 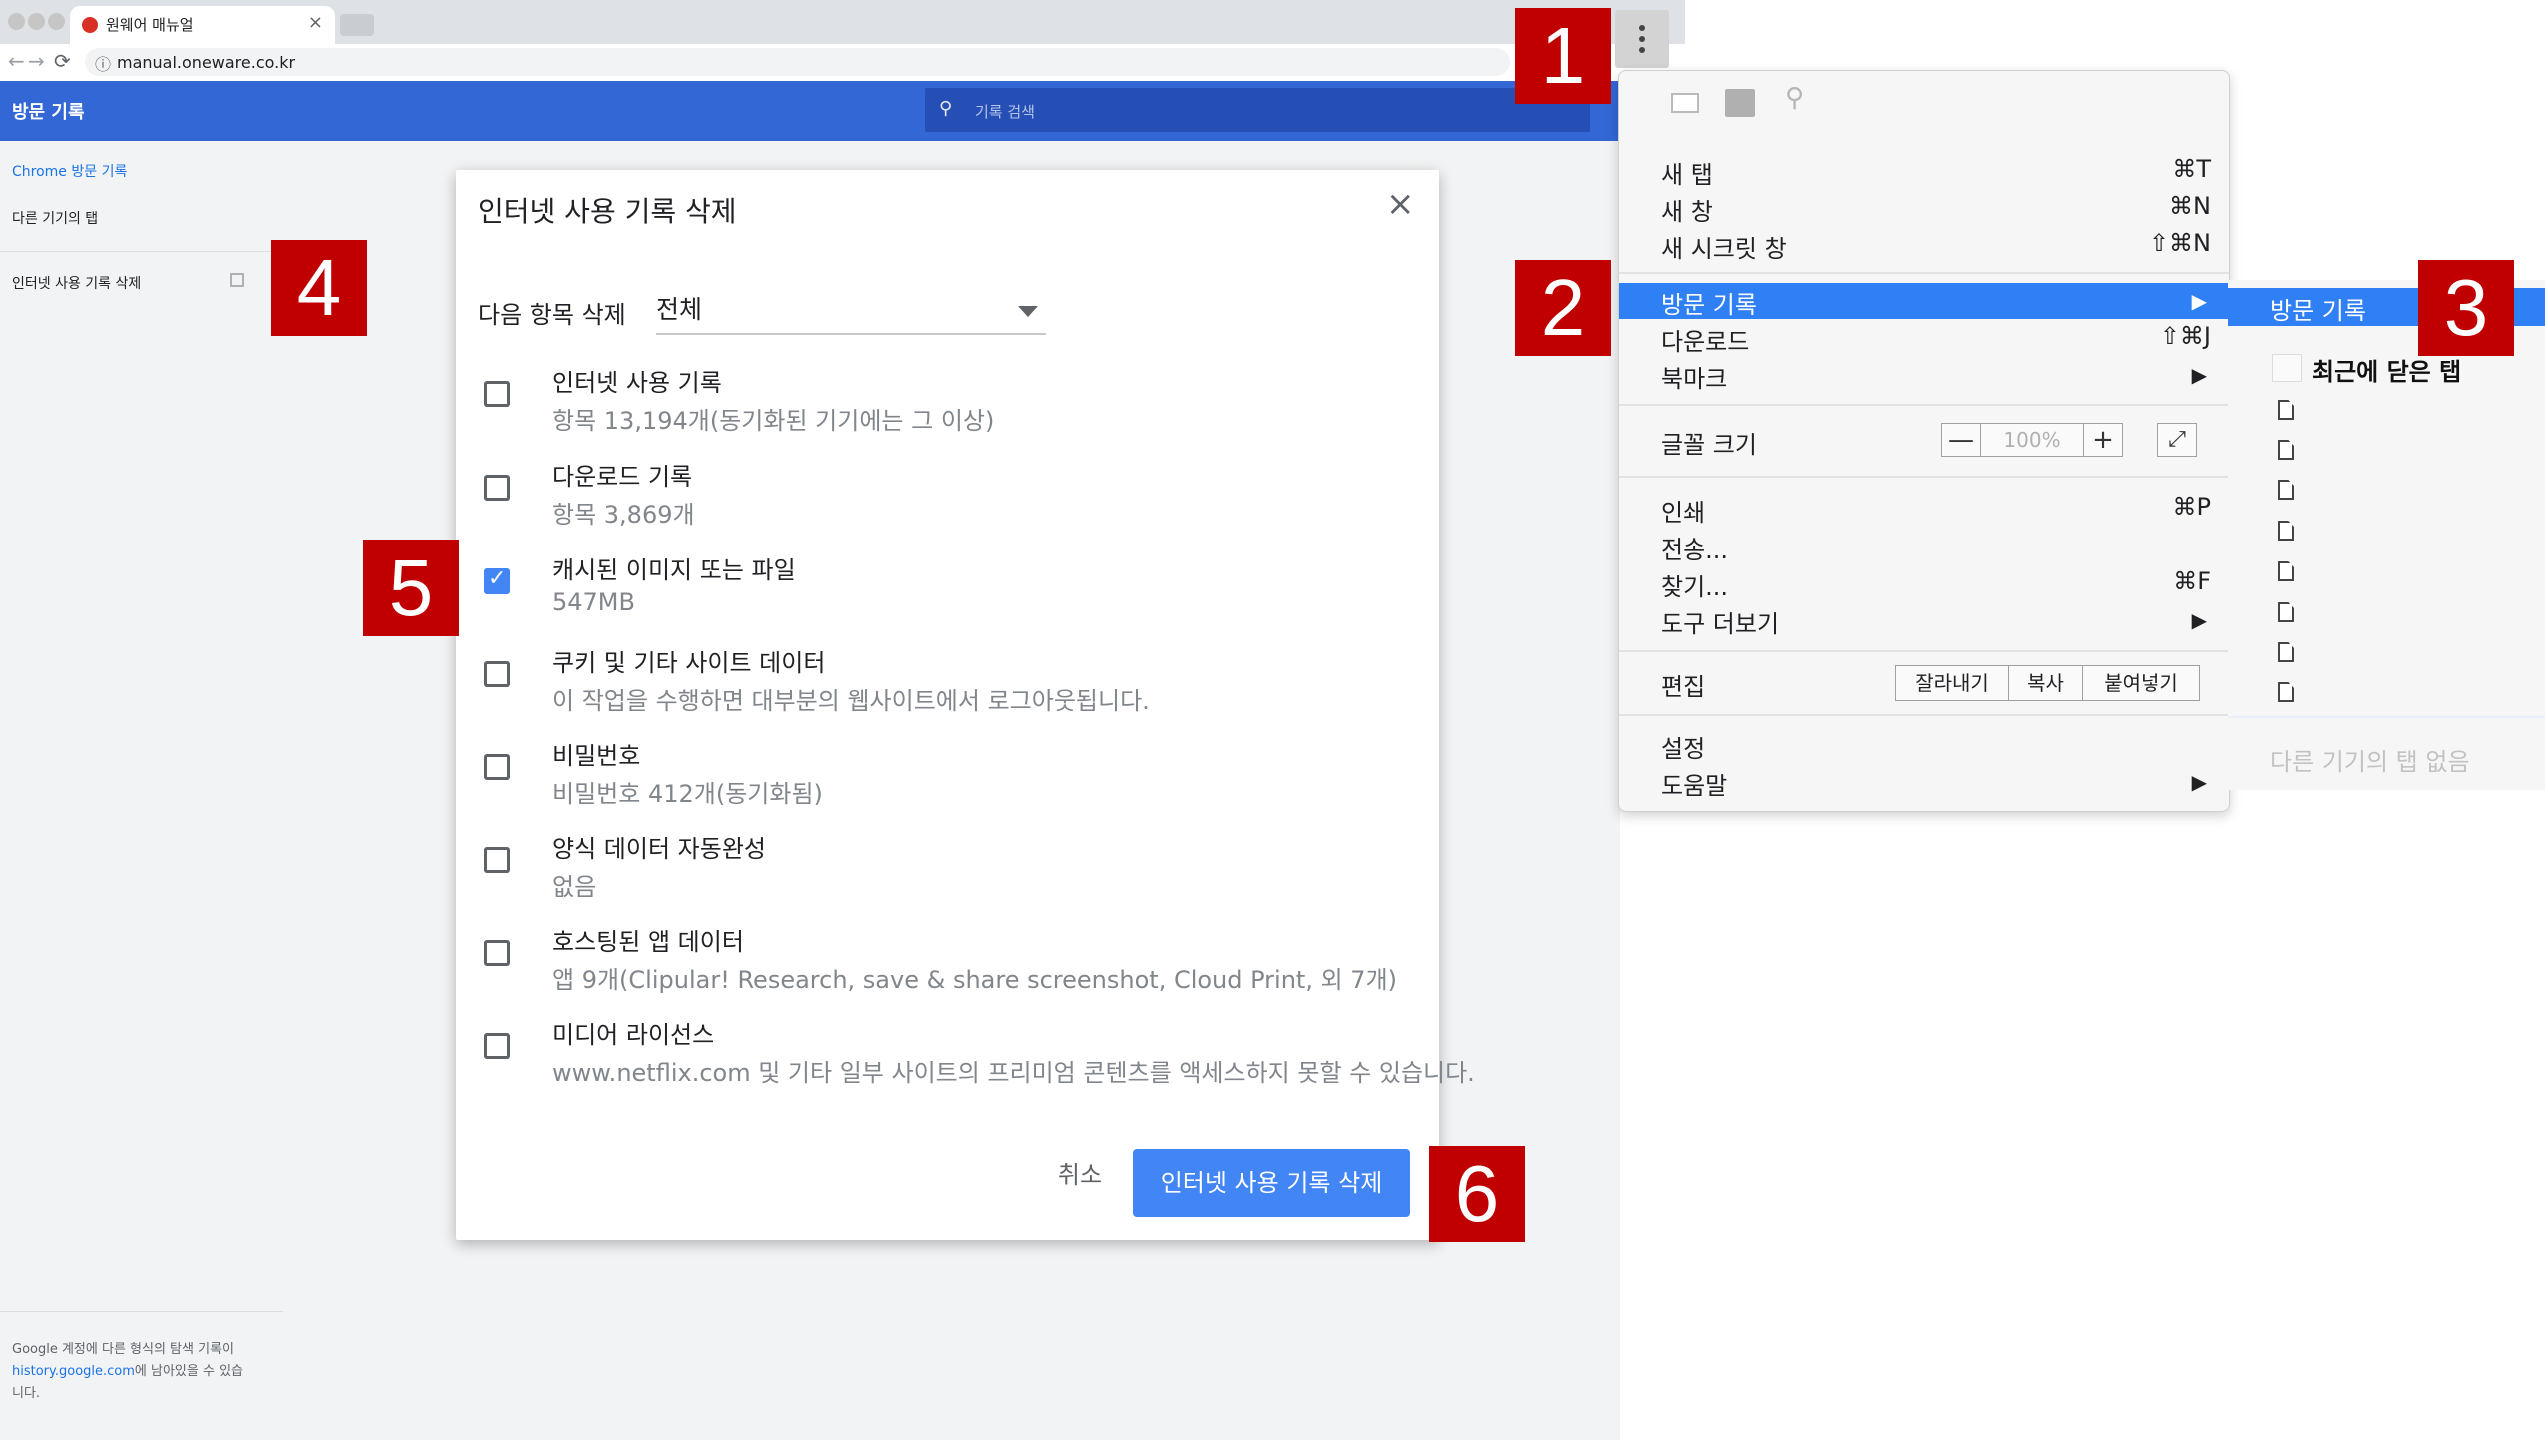 What do you see at coordinates (1924, 745) in the screenshot?
I see `menu-item-settings: 설정` at bounding box center [1924, 745].